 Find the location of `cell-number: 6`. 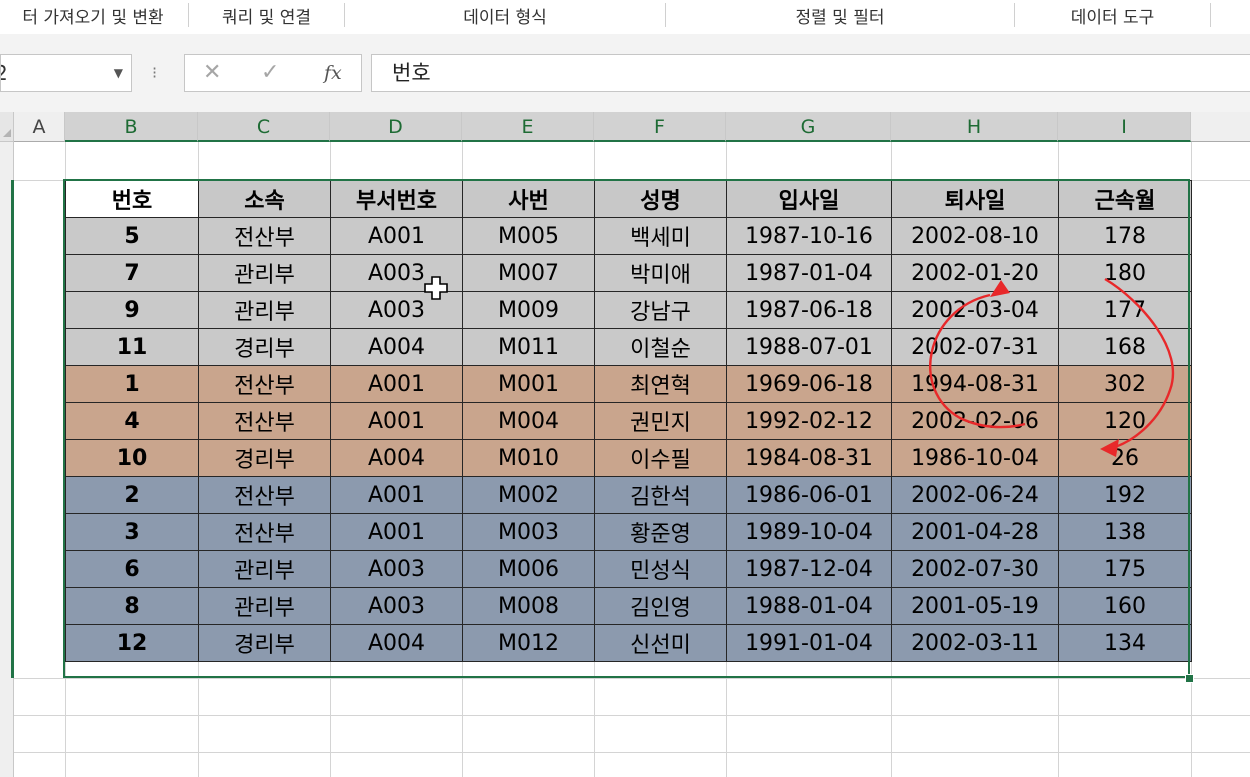

cell-number: 6 is located at coordinates (132, 569).